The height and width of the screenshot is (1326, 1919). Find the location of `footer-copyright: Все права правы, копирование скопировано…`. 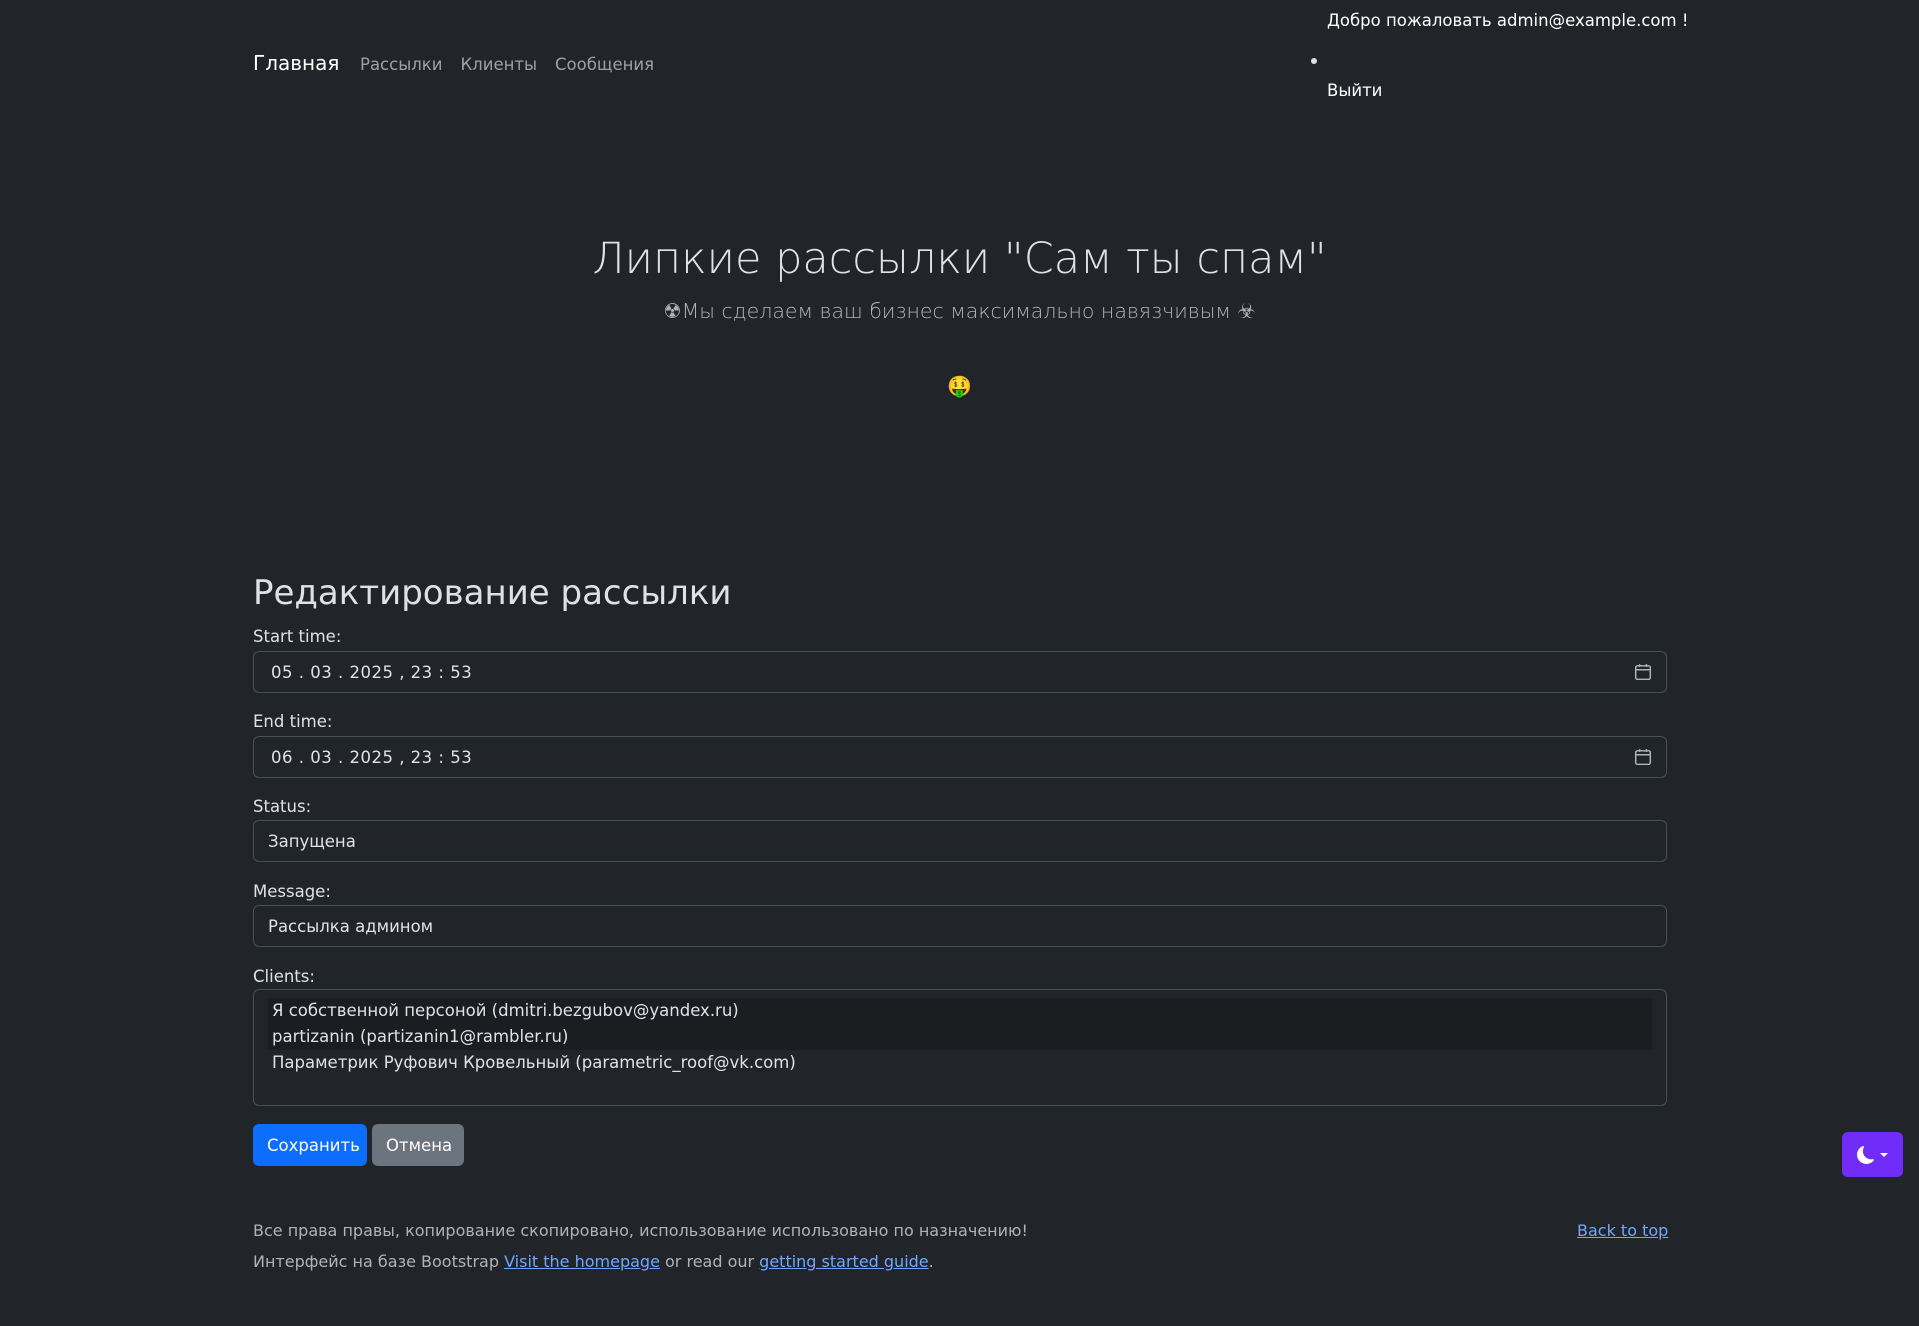

footer-copyright: Все права правы, копирование скопировано… is located at coordinates (640, 1230).